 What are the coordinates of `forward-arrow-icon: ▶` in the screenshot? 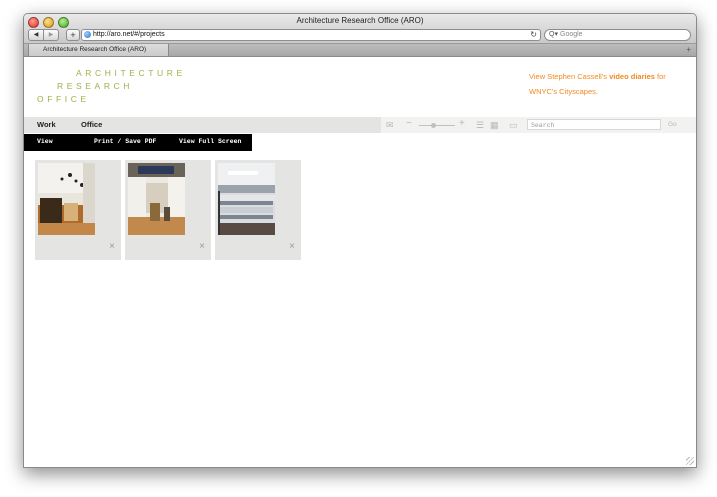 It's located at (51, 35).